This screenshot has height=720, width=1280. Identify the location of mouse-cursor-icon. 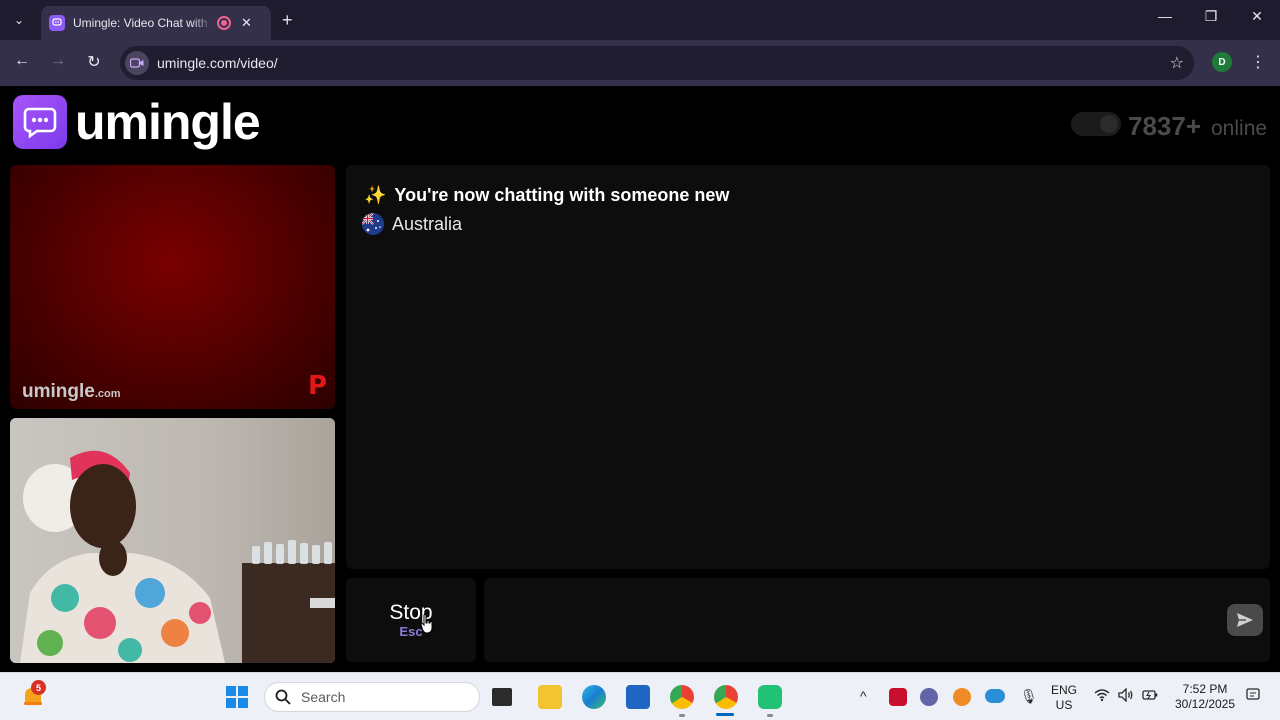
(426, 624).